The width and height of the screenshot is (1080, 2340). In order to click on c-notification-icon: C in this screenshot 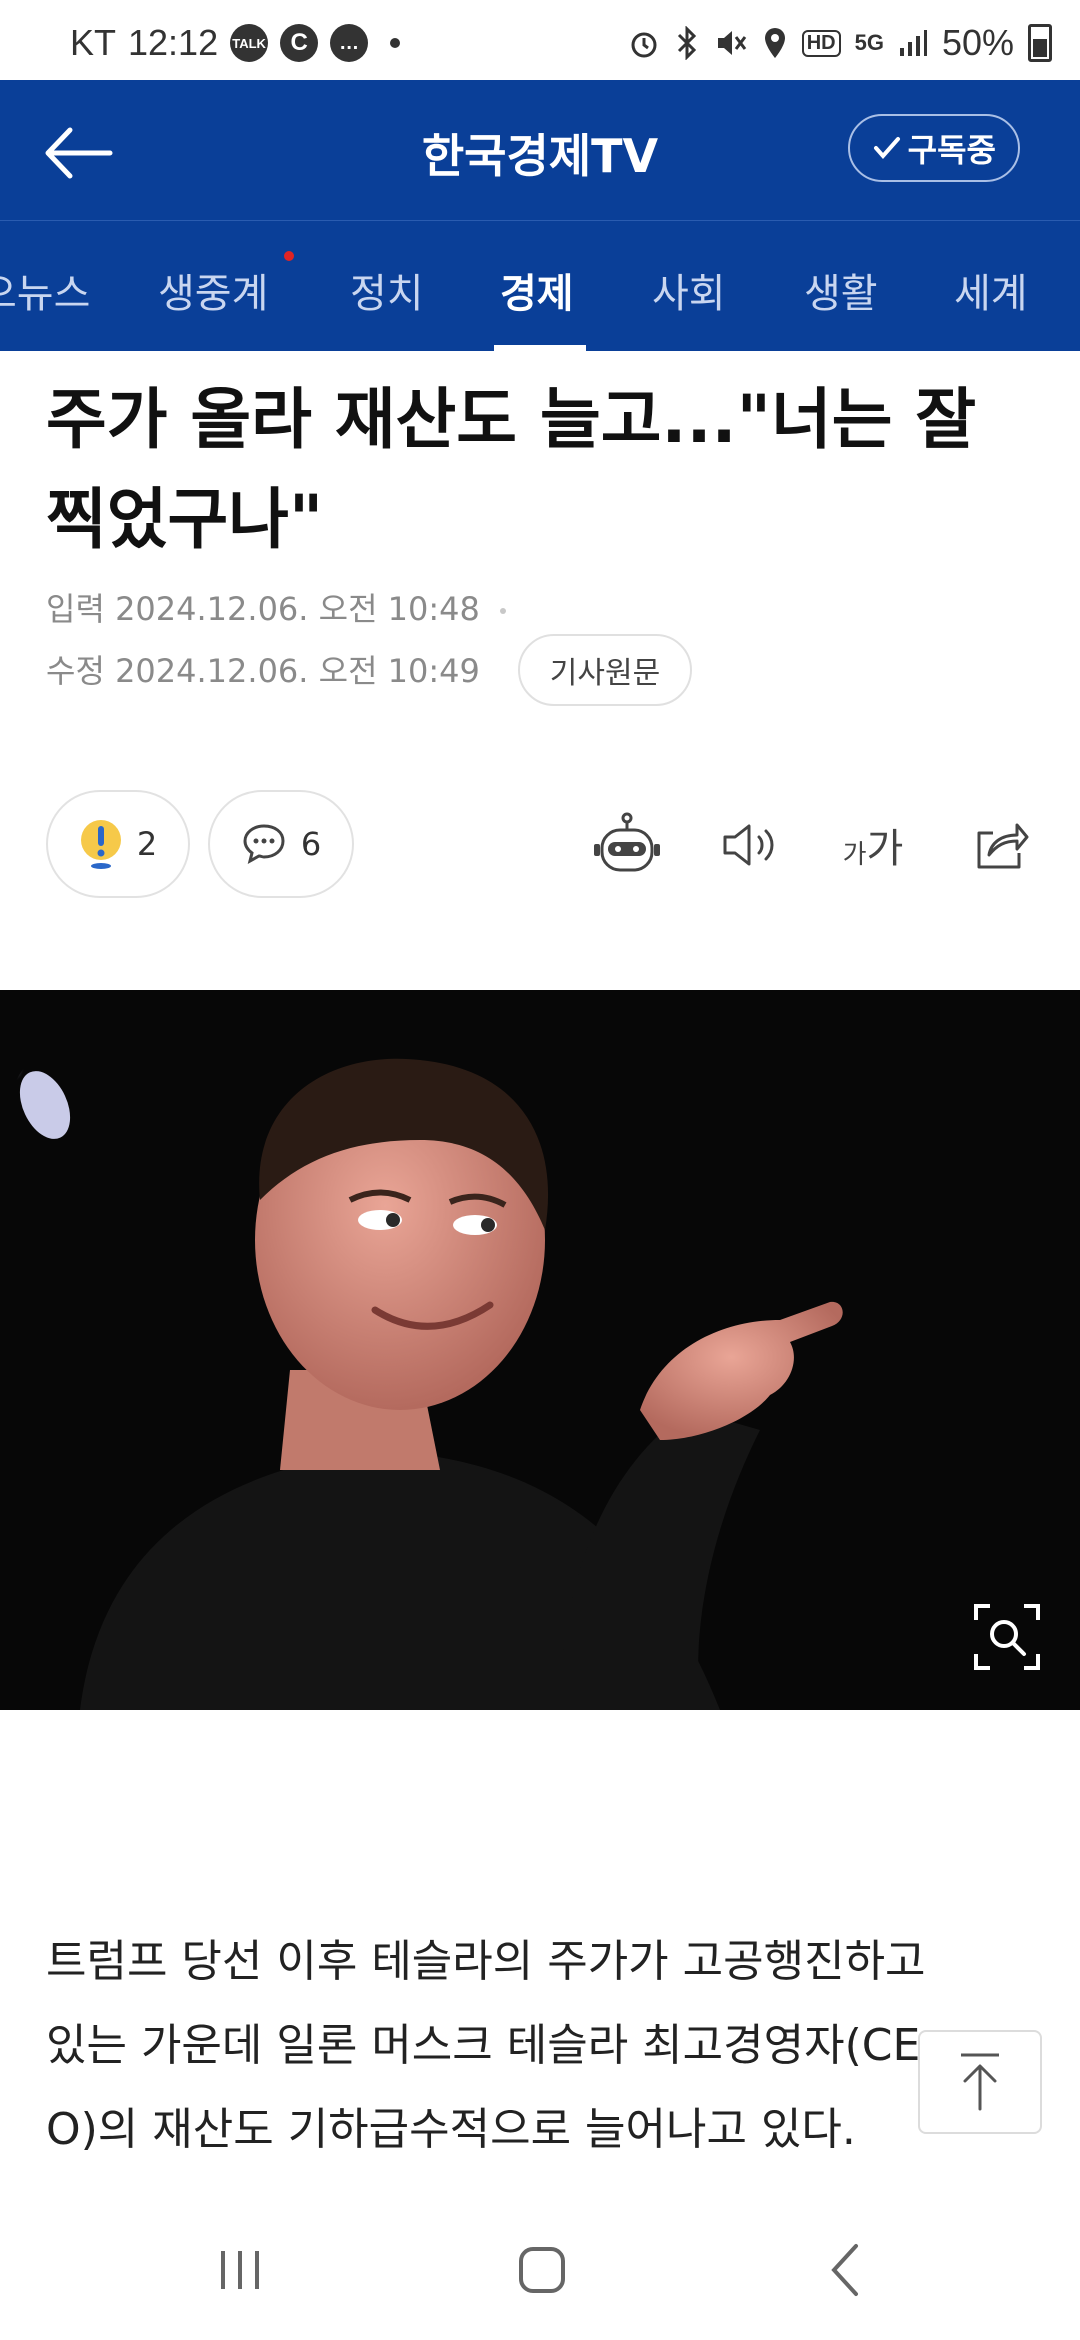, I will do `click(299, 43)`.